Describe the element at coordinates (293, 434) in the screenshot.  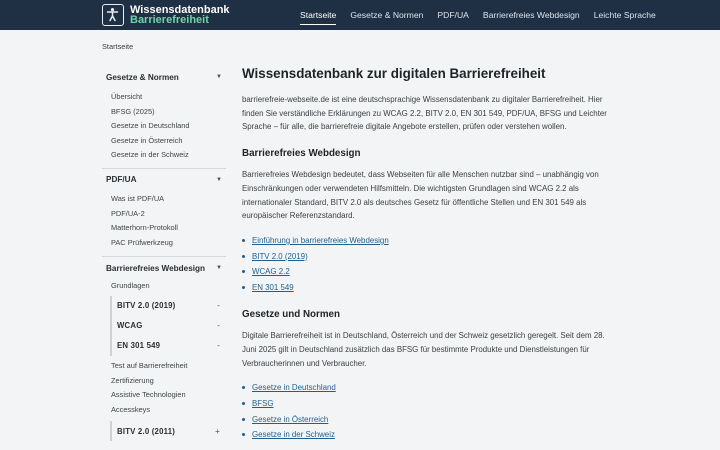
I see `link-gesetze-schweiz: Gesetze in der Schweiz` at that location.